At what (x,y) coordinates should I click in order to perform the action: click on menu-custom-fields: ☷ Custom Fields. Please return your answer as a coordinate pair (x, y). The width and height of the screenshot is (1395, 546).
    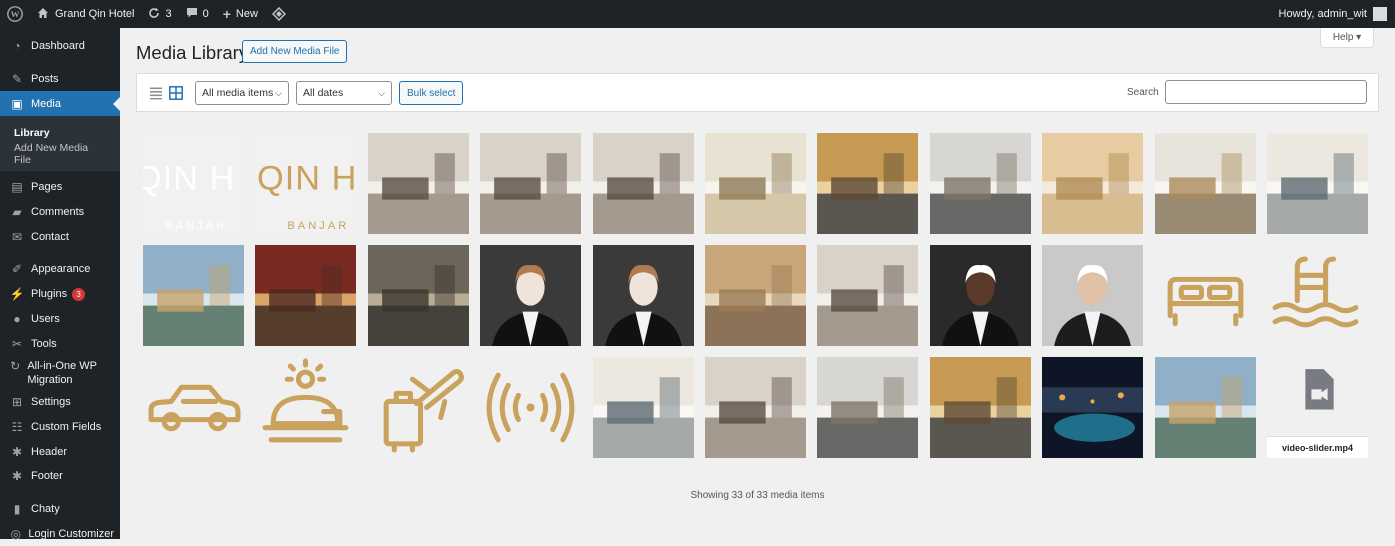
    Looking at the image, I should click on (60, 427).